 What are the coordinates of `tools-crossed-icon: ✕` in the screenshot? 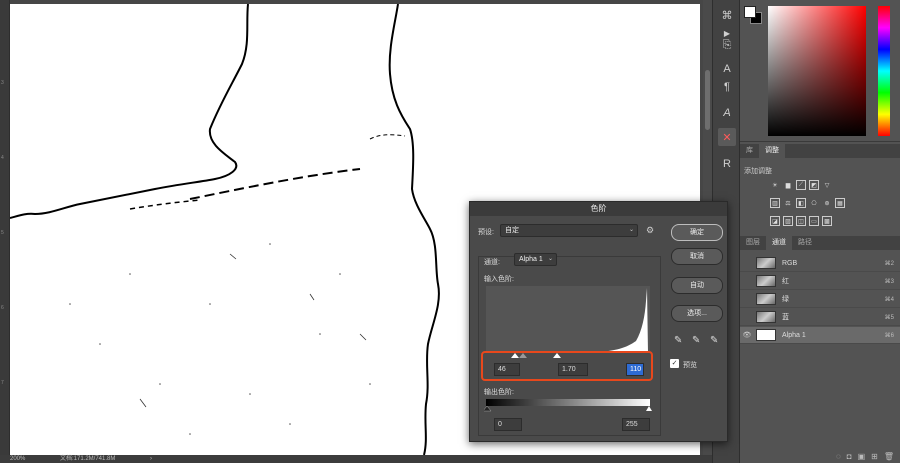 It's located at (727, 137).